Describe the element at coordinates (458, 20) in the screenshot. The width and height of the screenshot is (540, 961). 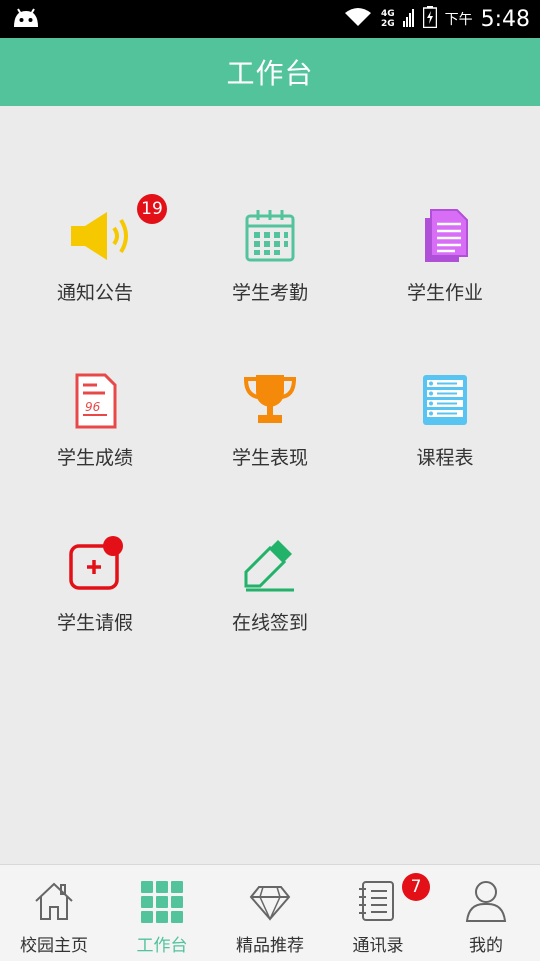
I see `ampm-label: 下午` at that location.